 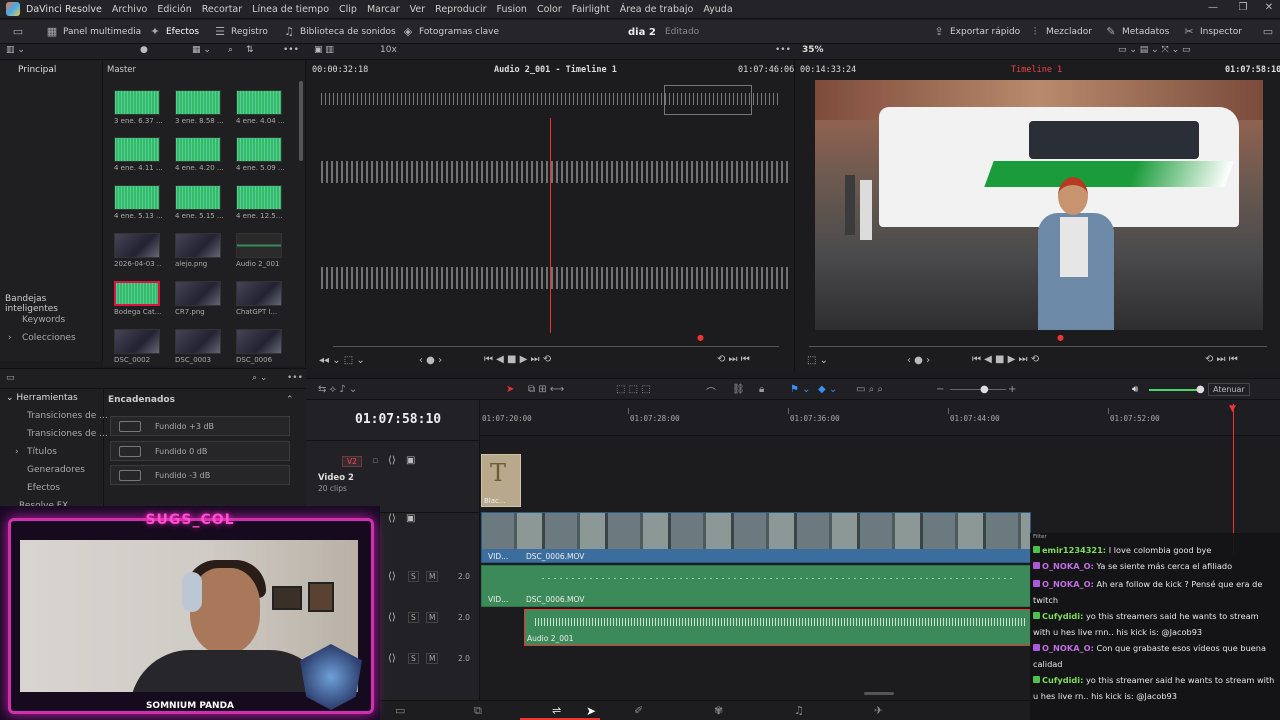 I want to click on track-v2-autoselect-icon: ⟨⟩, so click(x=392, y=460).